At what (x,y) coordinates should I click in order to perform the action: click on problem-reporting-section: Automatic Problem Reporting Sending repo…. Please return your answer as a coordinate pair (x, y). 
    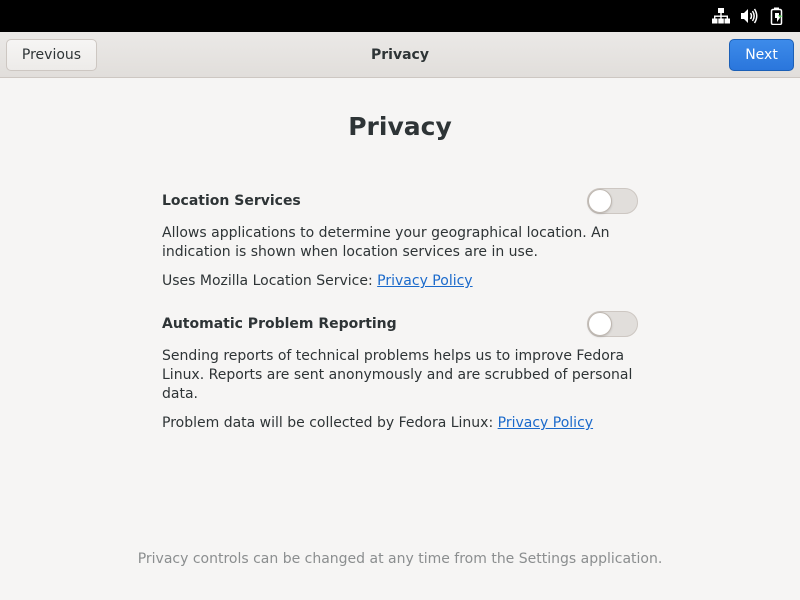
    Looking at the image, I should click on (400, 372).